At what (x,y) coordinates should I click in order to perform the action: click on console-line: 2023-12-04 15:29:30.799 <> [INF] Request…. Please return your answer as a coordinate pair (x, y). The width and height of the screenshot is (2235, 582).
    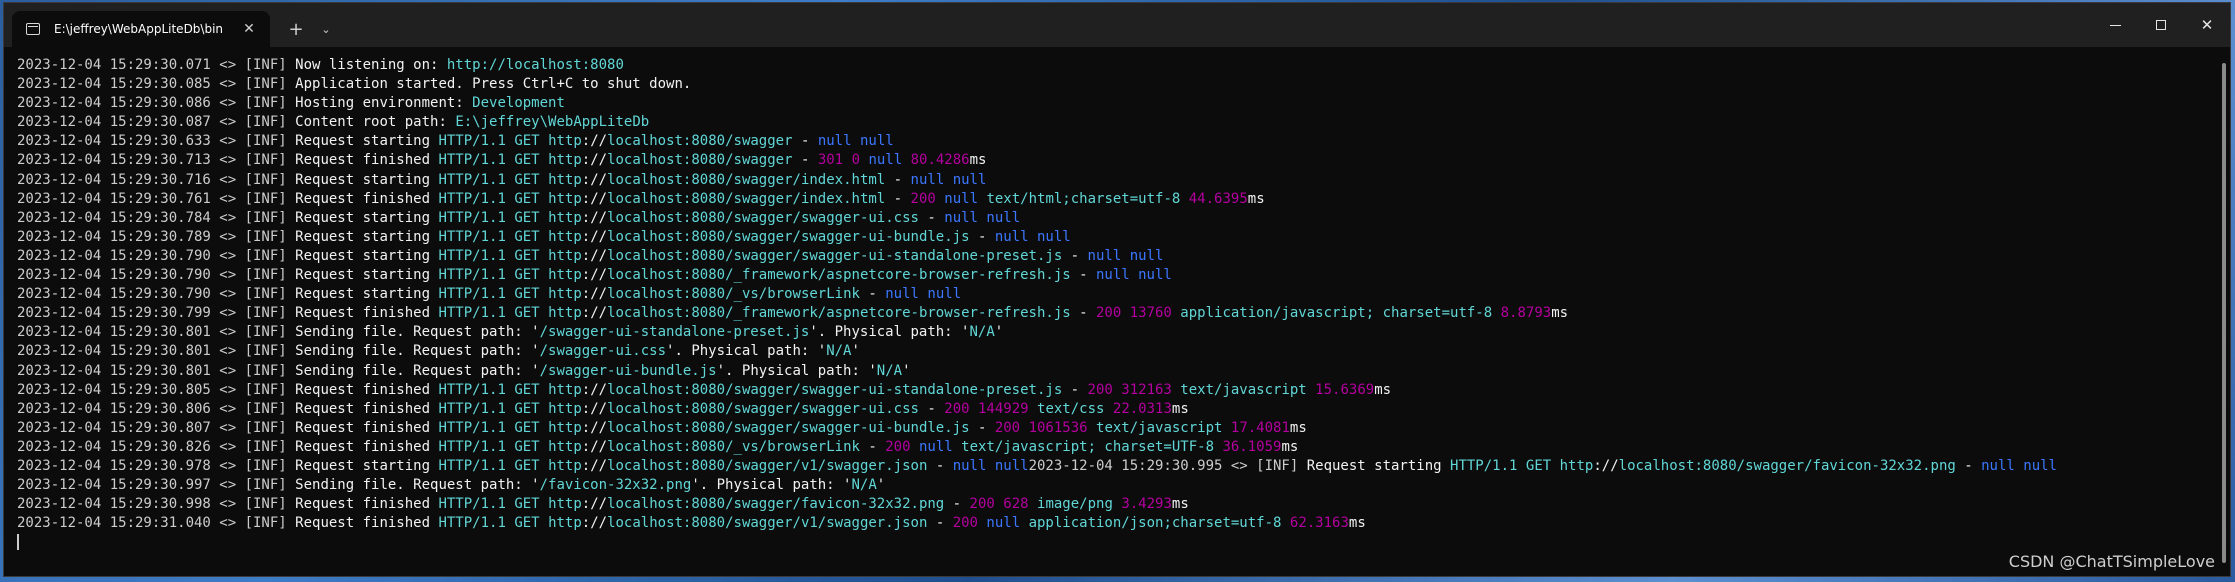
    Looking at the image, I should click on (1116, 313).